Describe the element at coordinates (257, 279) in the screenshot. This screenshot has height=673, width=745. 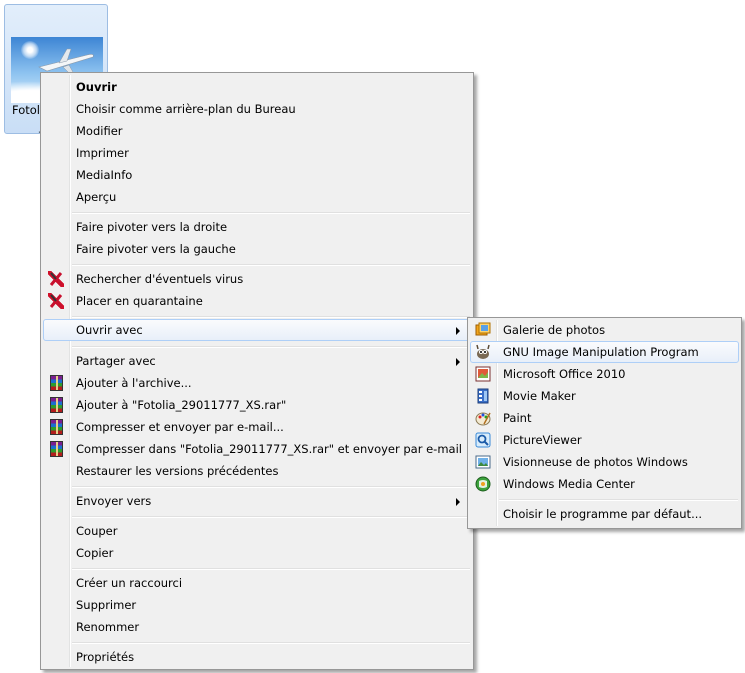
I see `menu-item-scan-virus: Rechercher d'éventuels virus` at that location.